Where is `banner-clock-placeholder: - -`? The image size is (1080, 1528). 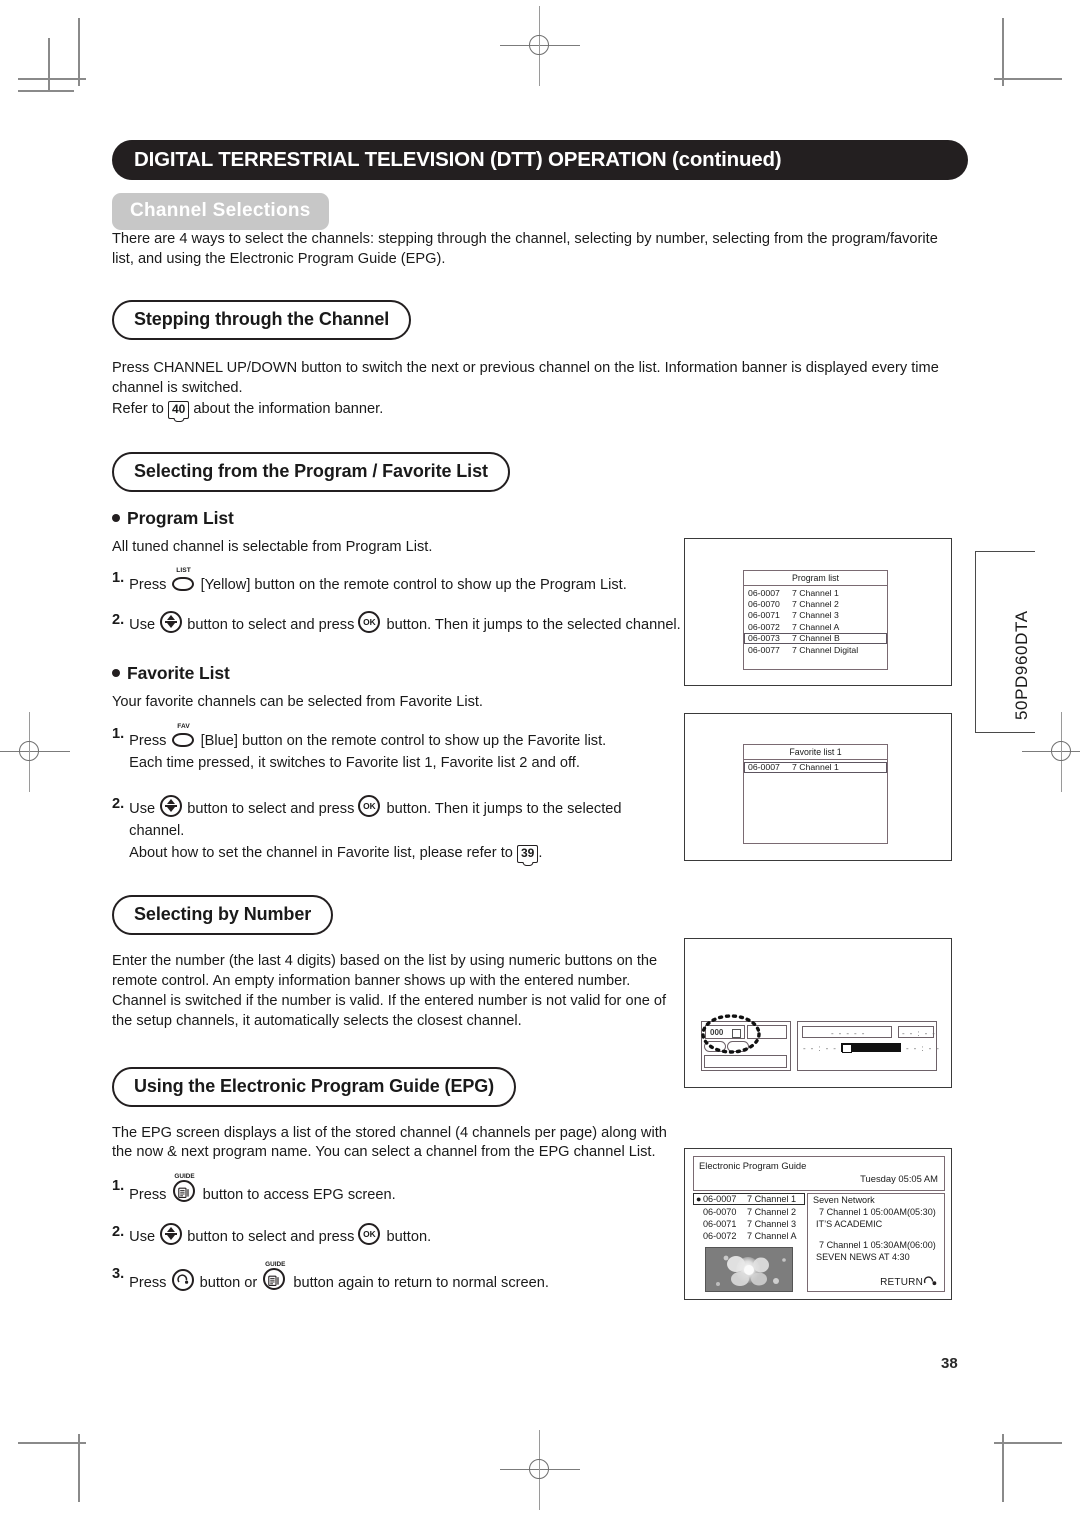
banner-clock-placeholder: - - is located at coordinates (919, 1033).